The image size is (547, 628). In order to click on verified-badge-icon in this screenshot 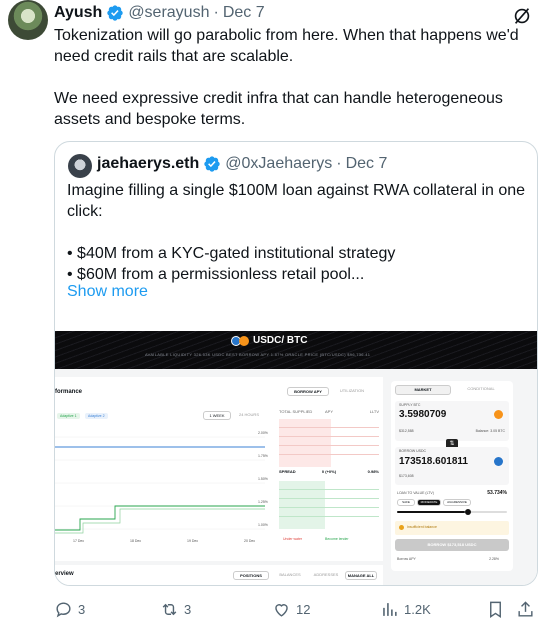, I will do `click(212, 164)`.